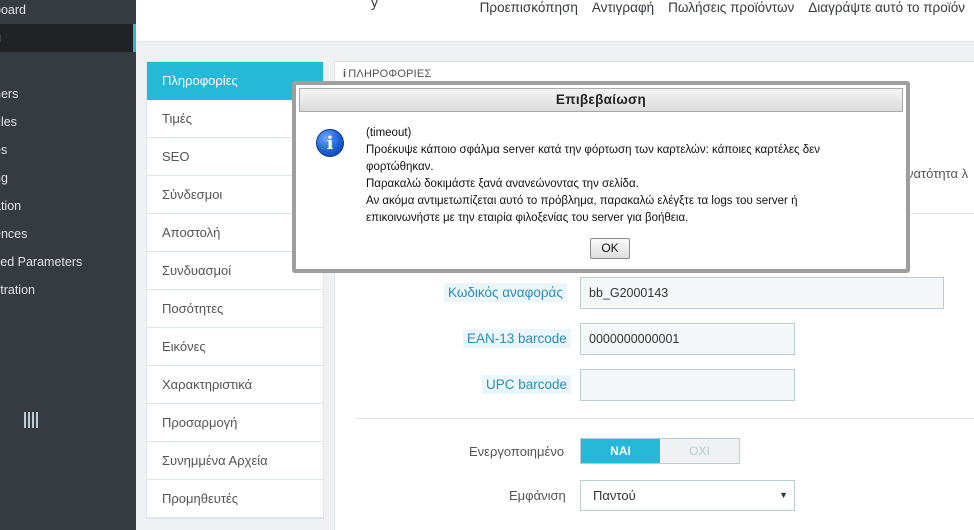 This screenshot has height=530, width=974. Describe the element at coordinates (517, 338) in the screenshot. I see `ean13-label: EAN-13 barcode` at that location.